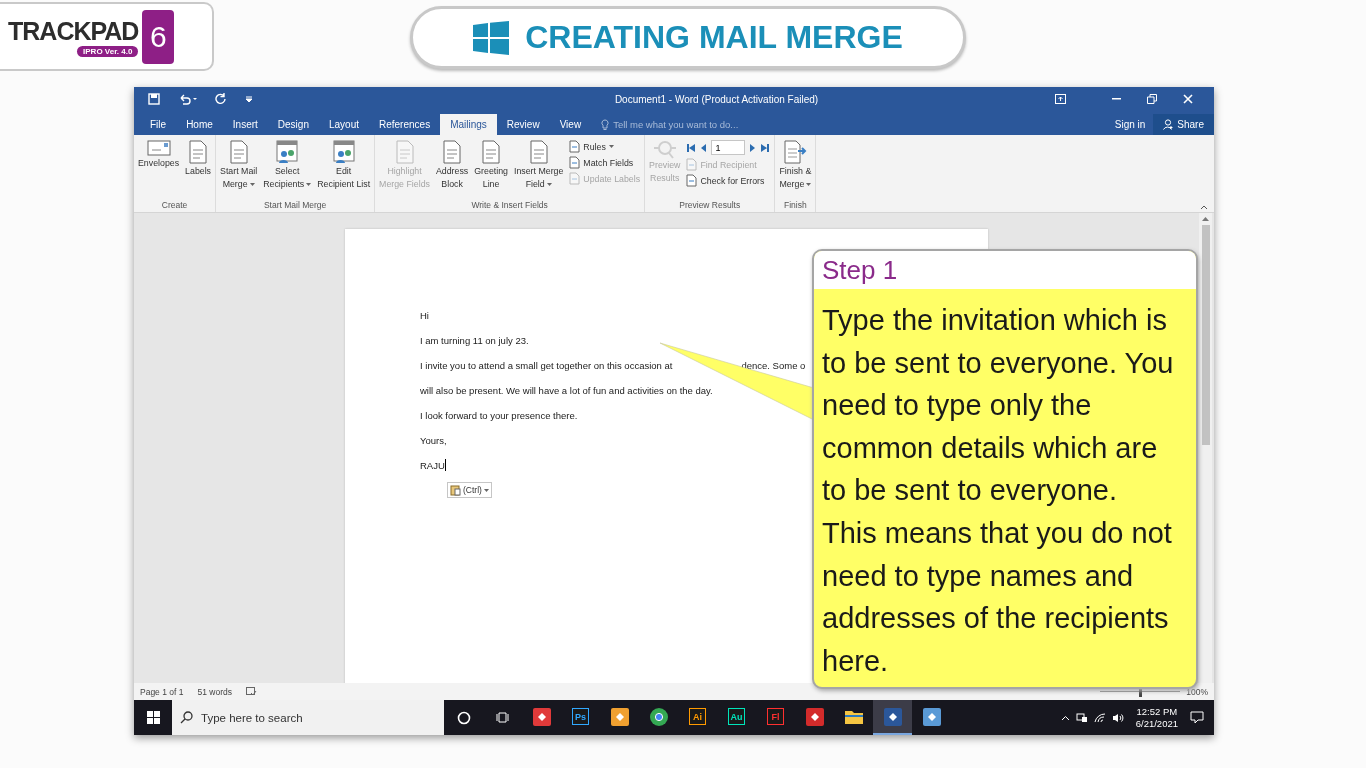  I want to click on ribbon-button: Edit Recipient List, so click(344, 165).